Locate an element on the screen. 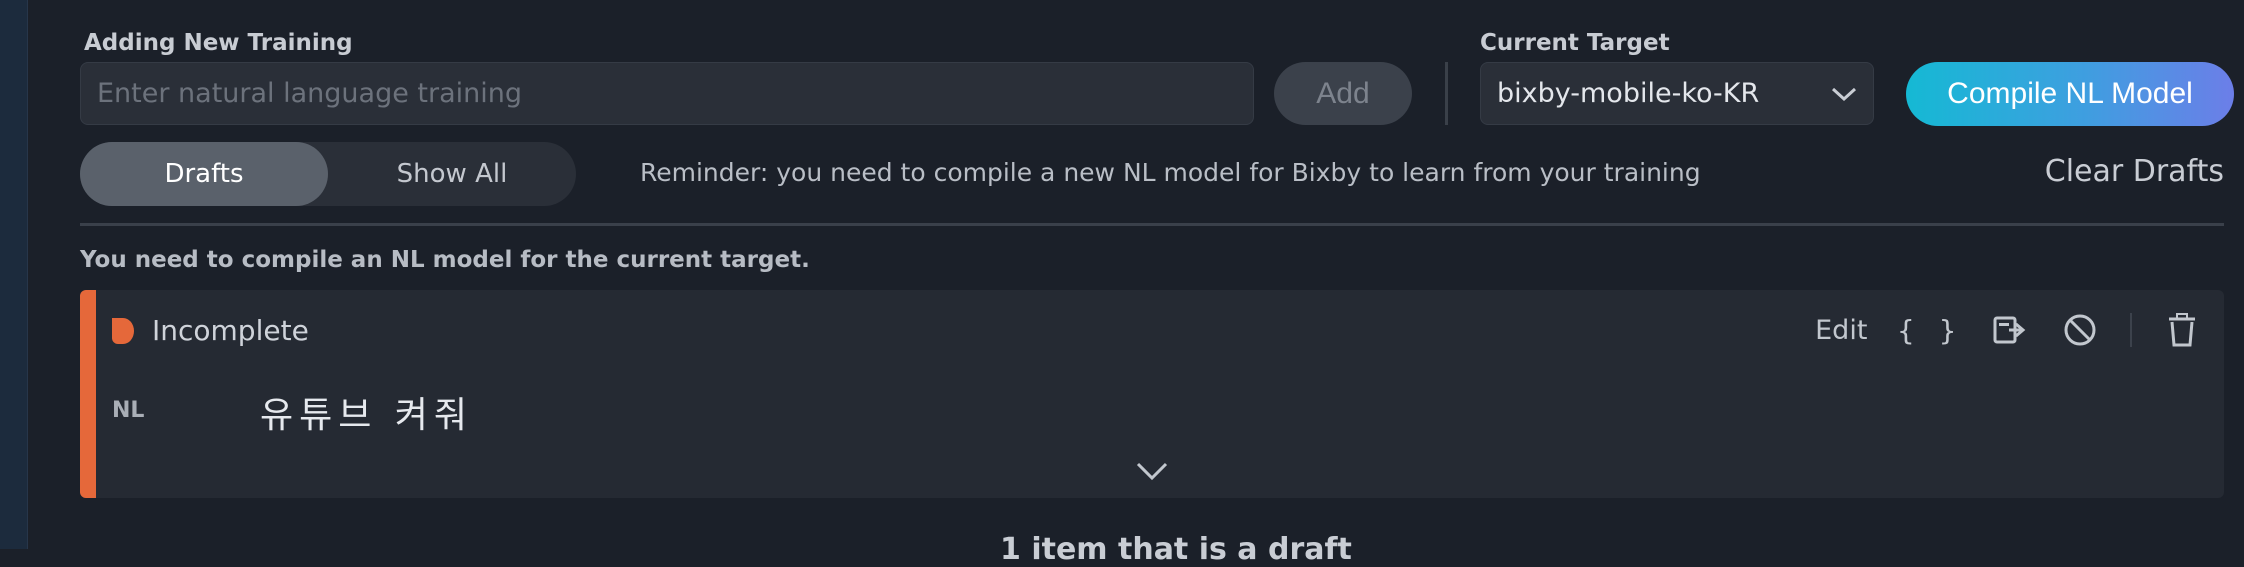 Image resolution: width=2244 pixels, height=567 pixels. section-divider is located at coordinates (1152, 224).